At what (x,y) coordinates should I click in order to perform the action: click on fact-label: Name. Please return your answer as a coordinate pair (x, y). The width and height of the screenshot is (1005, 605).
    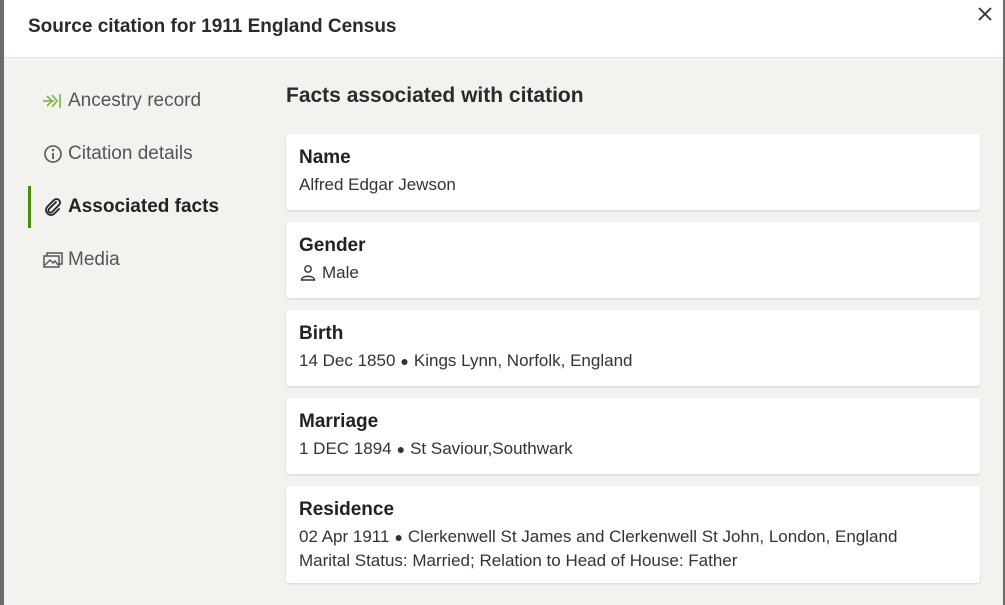
    Looking at the image, I should click on (325, 157).